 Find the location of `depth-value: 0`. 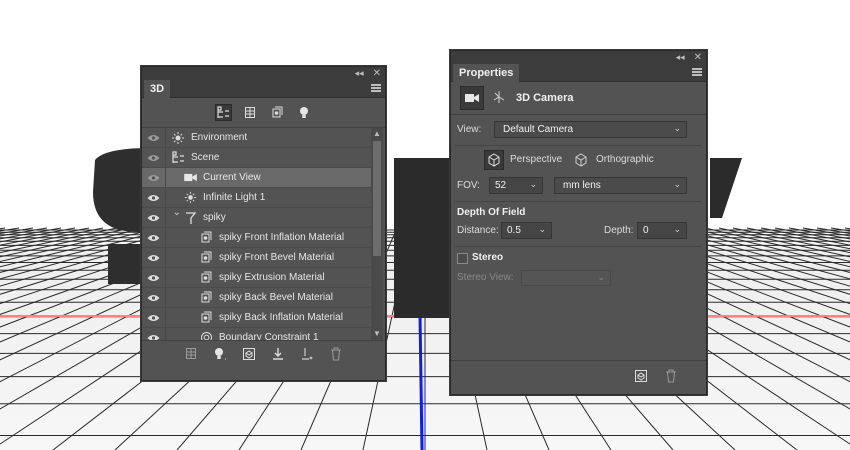

depth-value: 0 is located at coordinates (646, 230).